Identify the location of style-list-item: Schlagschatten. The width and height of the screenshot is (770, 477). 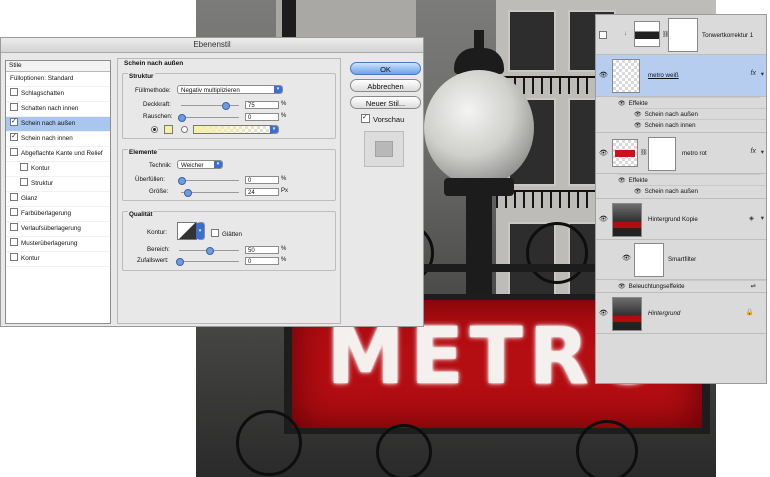
(58, 94).